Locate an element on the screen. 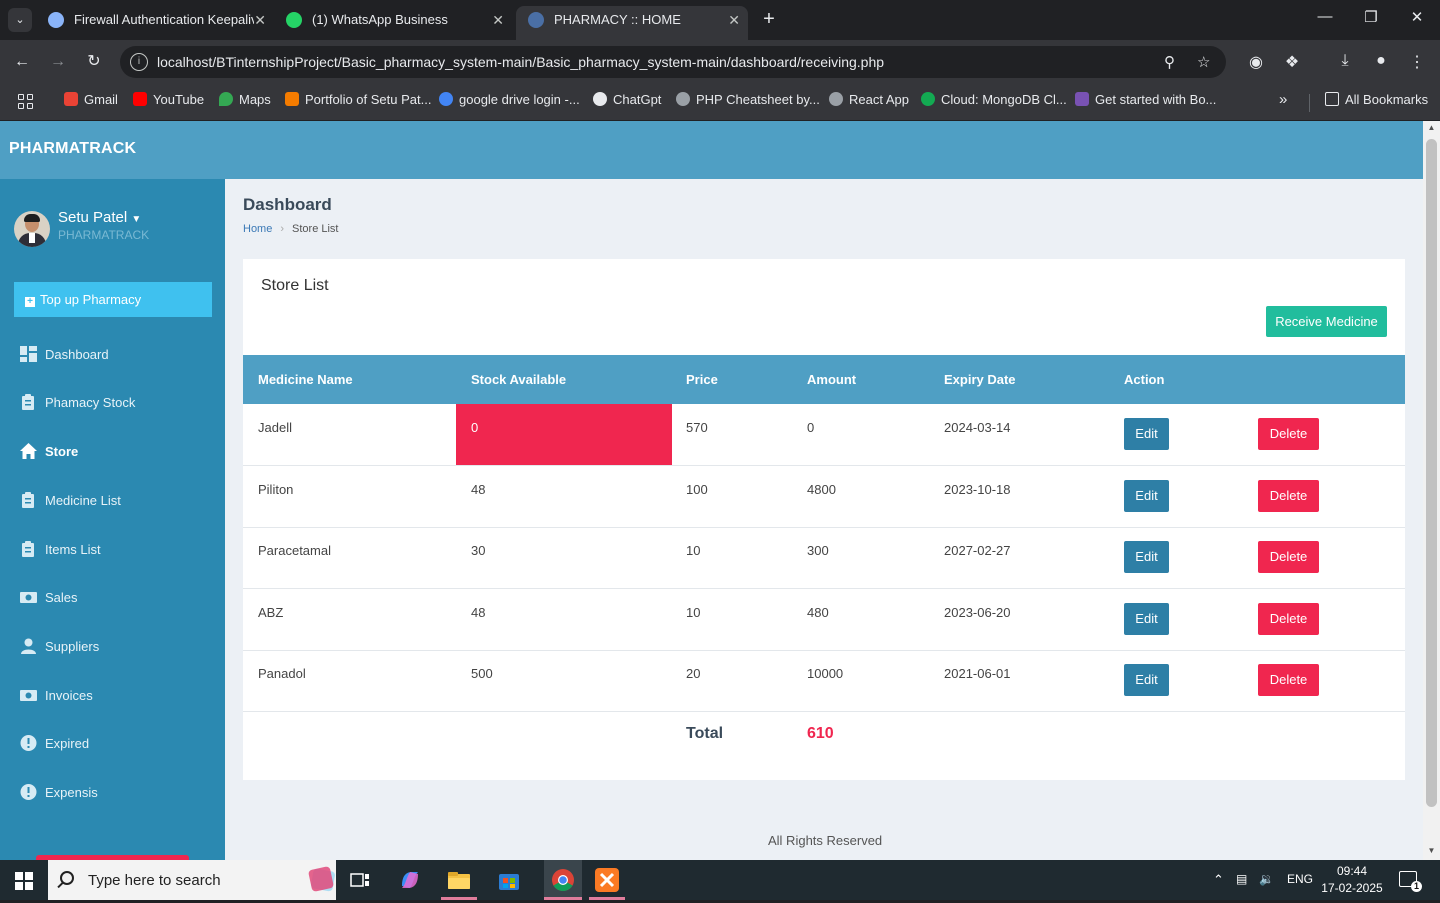  sidebar-item-expensis: Expensis is located at coordinates (59, 793).